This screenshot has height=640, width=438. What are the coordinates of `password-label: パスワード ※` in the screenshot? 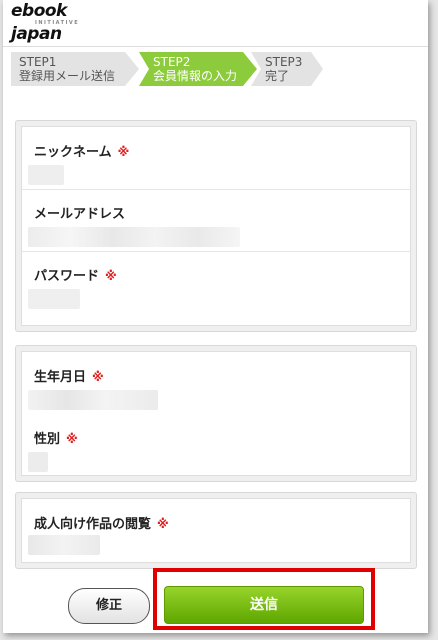 It's located at (75, 276).